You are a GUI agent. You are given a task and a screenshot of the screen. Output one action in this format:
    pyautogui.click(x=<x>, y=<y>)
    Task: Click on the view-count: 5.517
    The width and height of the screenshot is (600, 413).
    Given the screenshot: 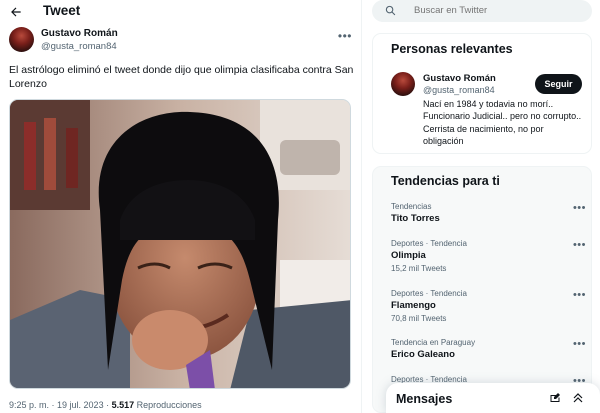 What is the action you would take?
    pyautogui.click(x=123, y=405)
    